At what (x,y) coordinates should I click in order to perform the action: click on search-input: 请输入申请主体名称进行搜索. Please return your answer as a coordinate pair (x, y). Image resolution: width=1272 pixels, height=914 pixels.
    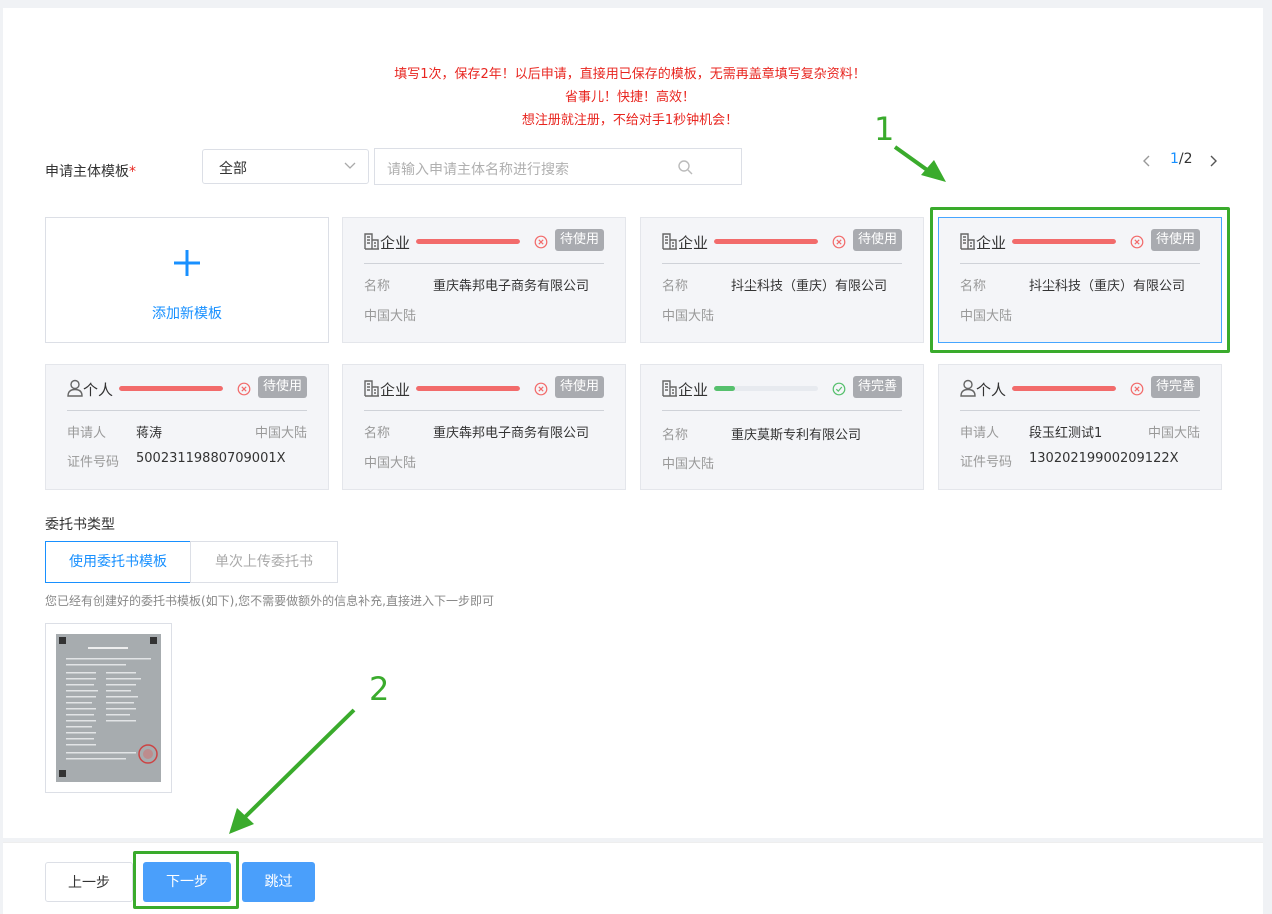
    Looking at the image, I should click on (558, 166).